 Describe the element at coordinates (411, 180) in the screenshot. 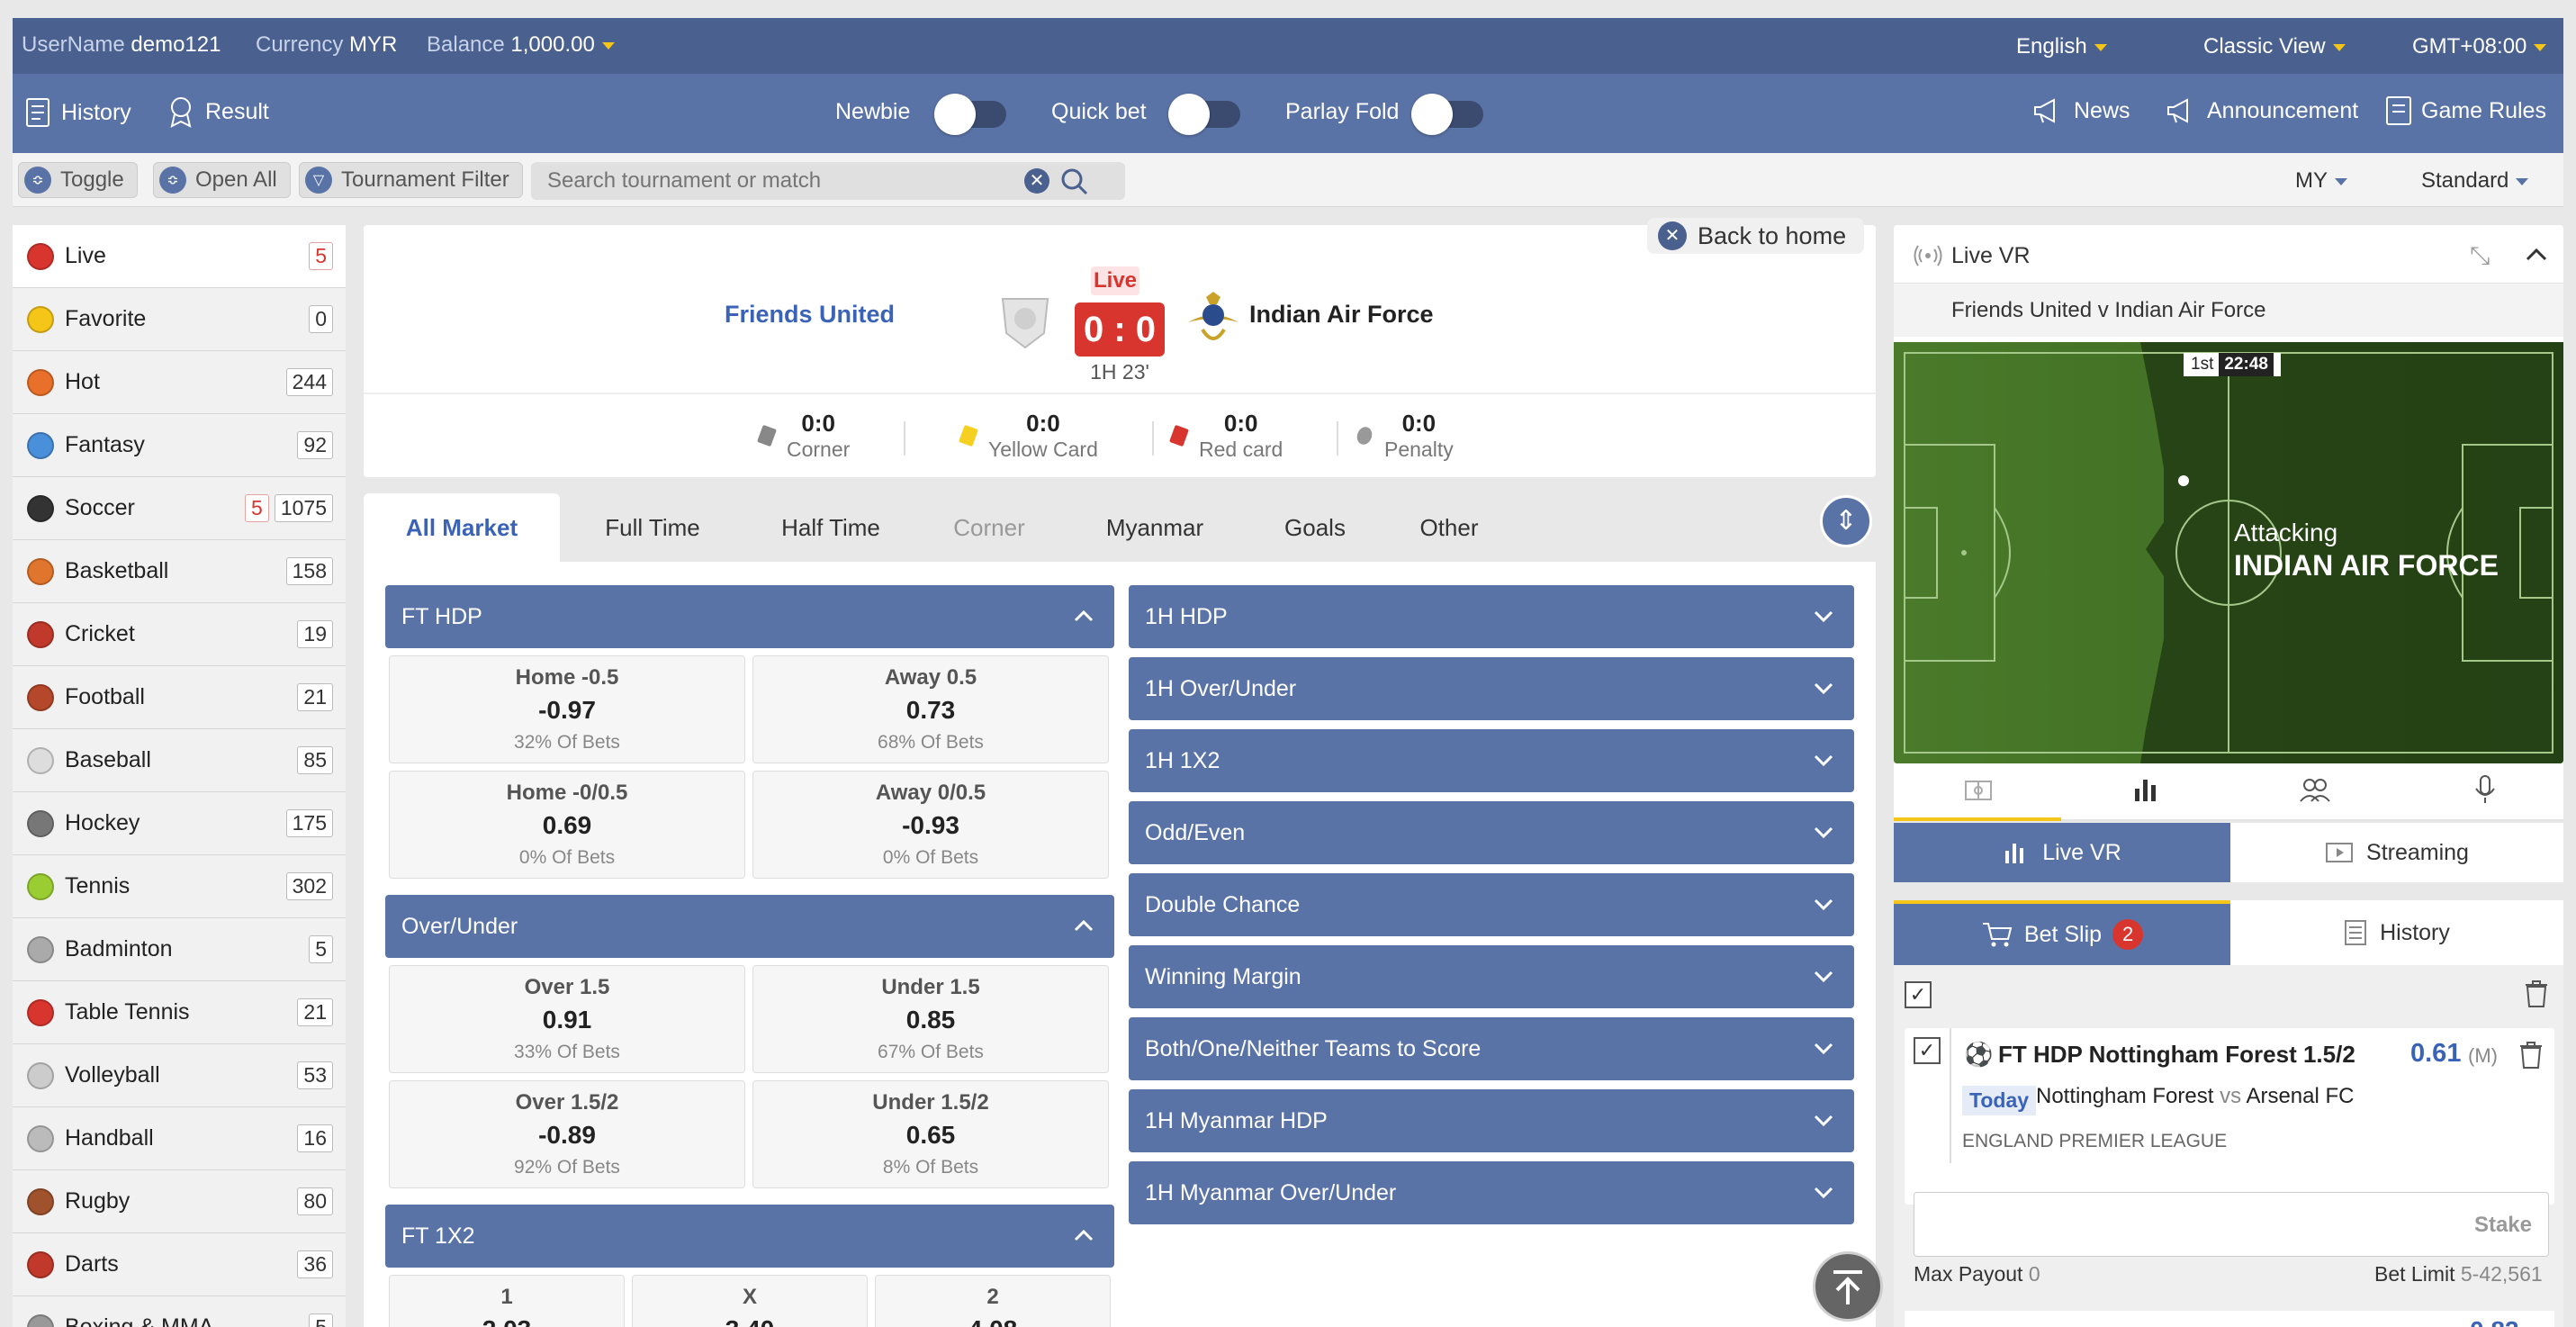

I see `tournament-filter-button: ▽ Tournament Filter` at that location.